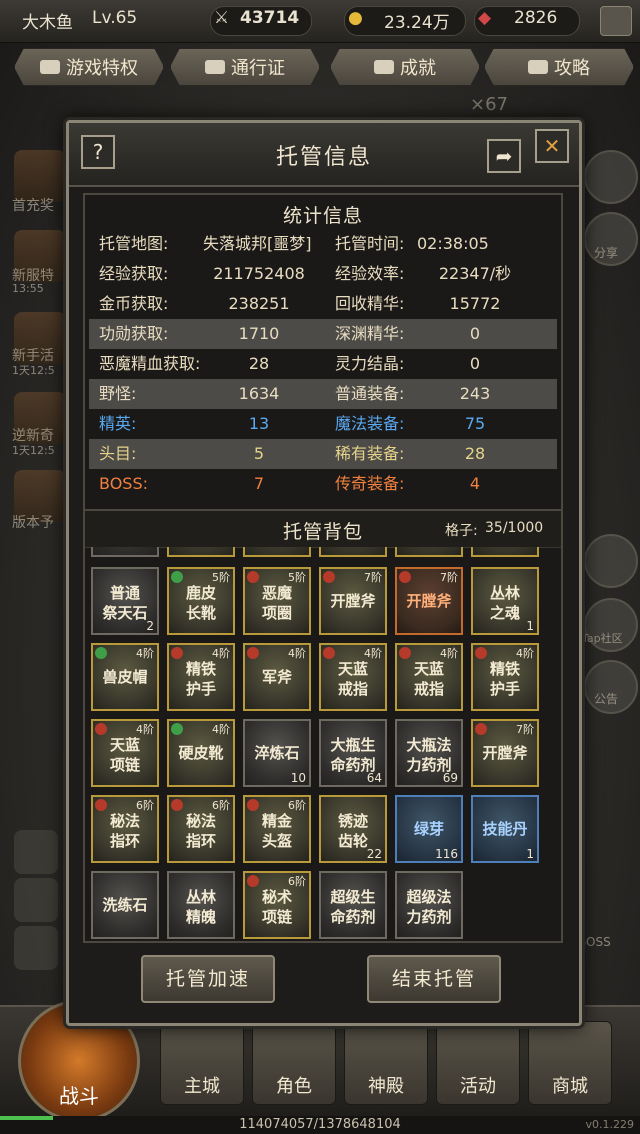  Describe the element at coordinates (245, 67) in the screenshot. I see `nav-pass: 通行证` at that location.